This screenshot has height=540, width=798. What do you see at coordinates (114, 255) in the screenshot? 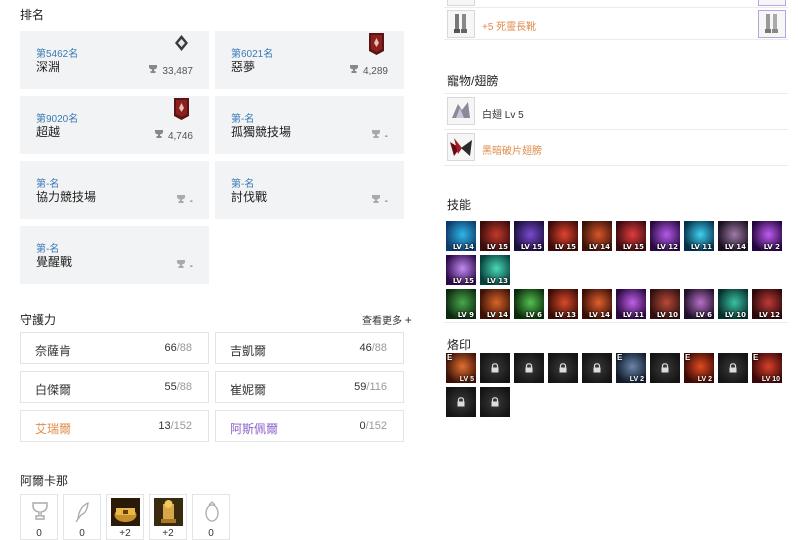
I see `ranking-card: 第-名 覺醒戰 -` at bounding box center [114, 255].